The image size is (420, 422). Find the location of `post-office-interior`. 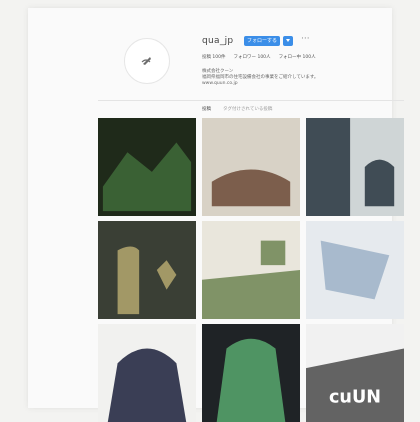

post-office-interior is located at coordinates (251, 270).